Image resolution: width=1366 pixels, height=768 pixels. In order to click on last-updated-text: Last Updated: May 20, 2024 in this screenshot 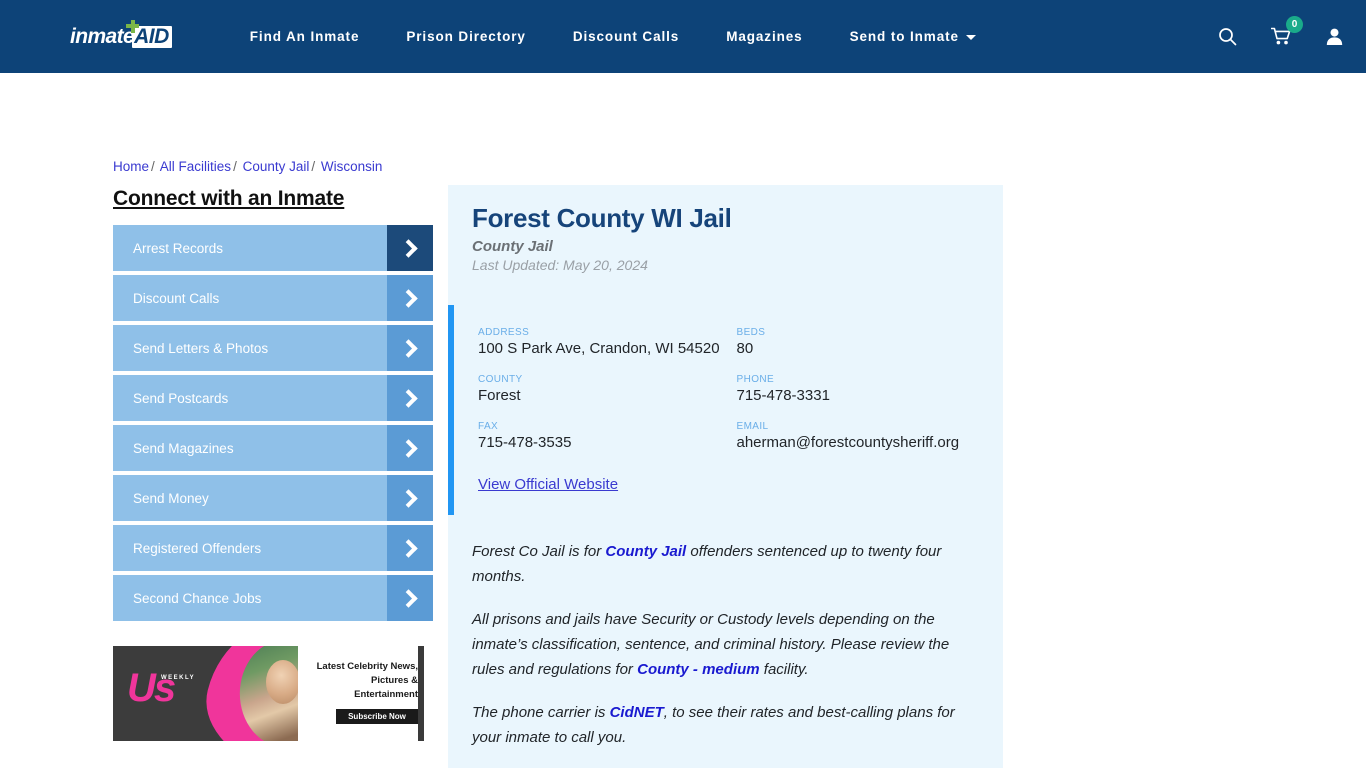, I will do `click(560, 265)`.